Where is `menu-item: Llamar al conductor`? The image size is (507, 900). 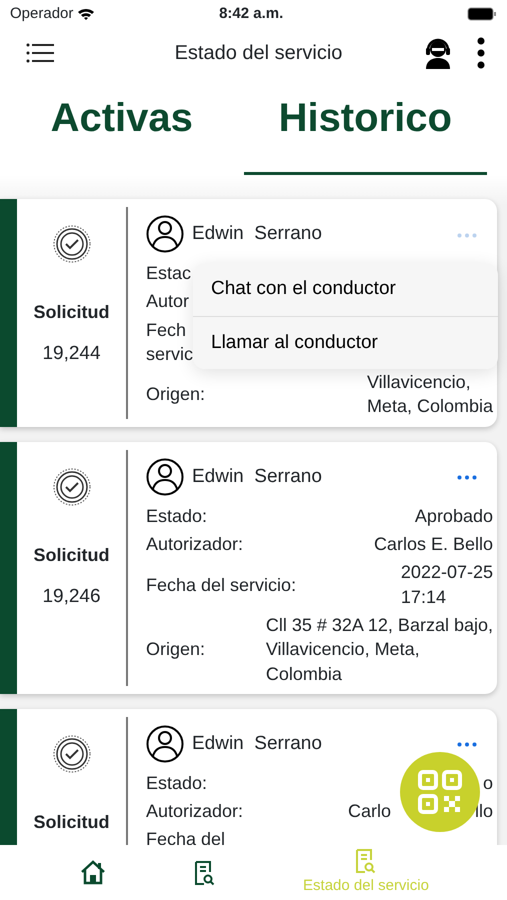 menu-item: Llamar al conductor is located at coordinates (345, 342).